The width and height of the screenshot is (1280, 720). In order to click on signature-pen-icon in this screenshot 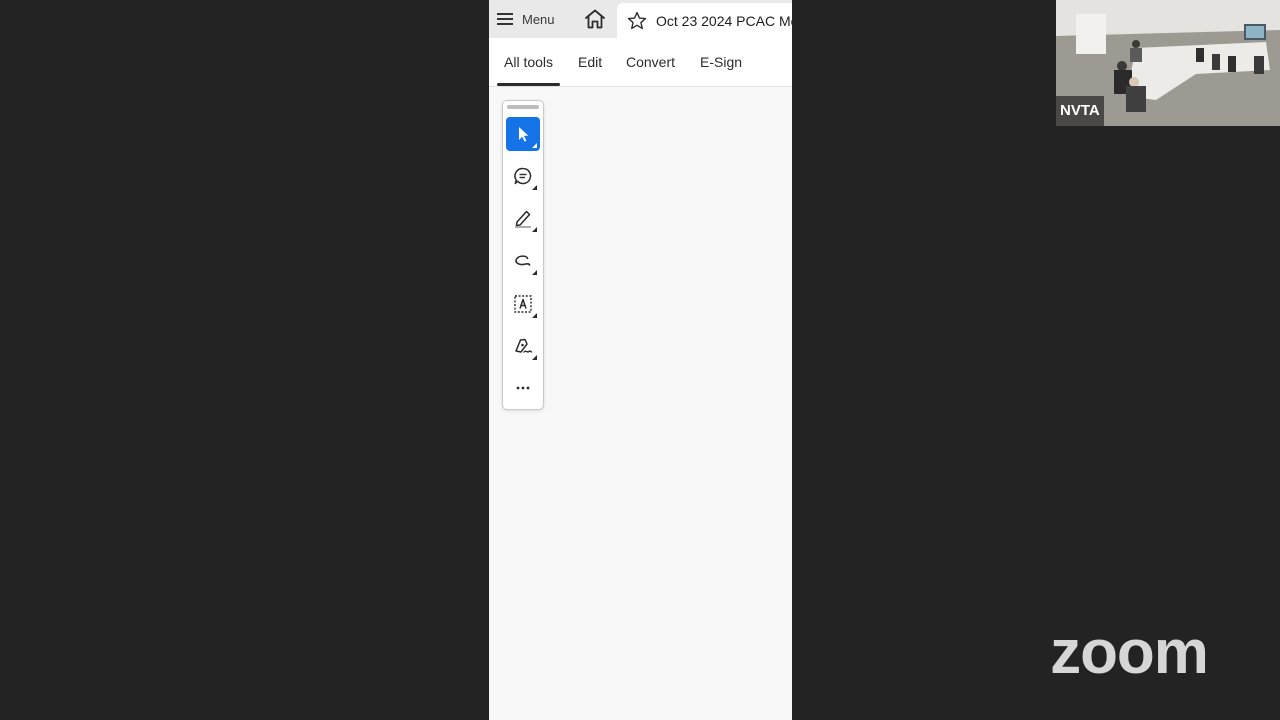, I will do `click(524, 345)`.